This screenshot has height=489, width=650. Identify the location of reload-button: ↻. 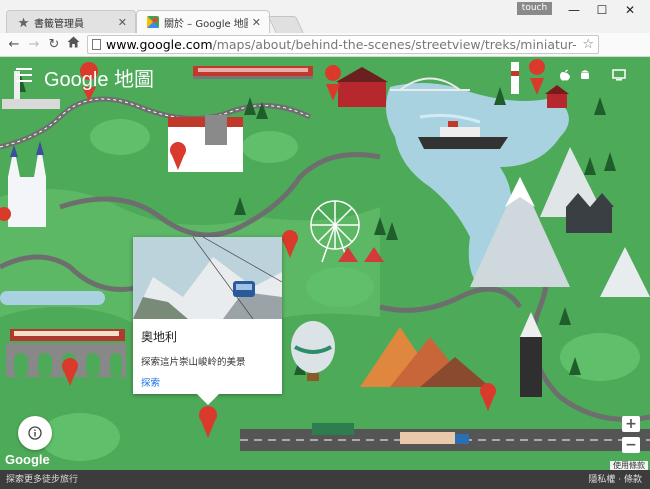
(54, 44).